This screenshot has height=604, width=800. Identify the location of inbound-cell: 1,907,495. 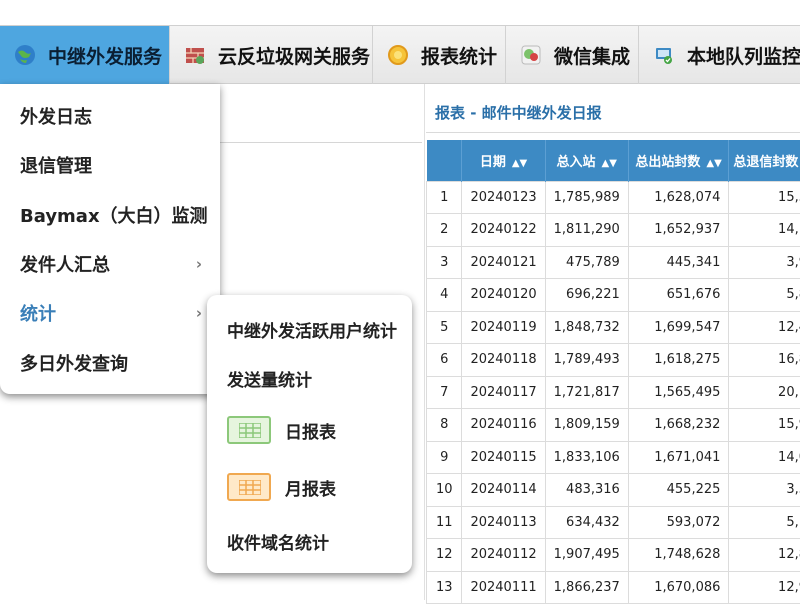
(586, 555).